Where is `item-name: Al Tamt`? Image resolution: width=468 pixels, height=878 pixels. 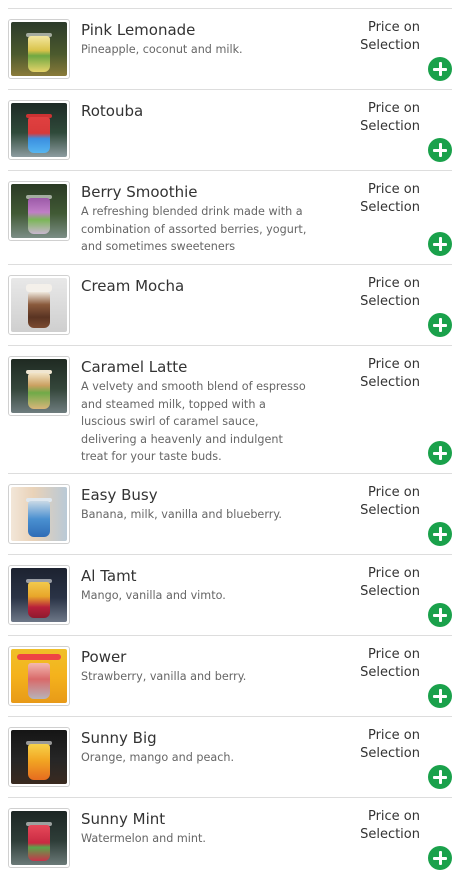 item-name: Al Tamt is located at coordinates (109, 576).